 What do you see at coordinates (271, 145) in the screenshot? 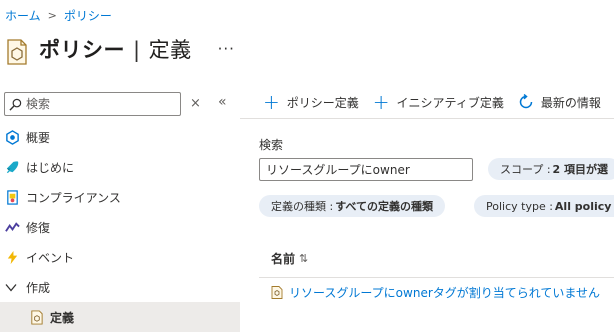
I see `search-label: 検索` at bounding box center [271, 145].